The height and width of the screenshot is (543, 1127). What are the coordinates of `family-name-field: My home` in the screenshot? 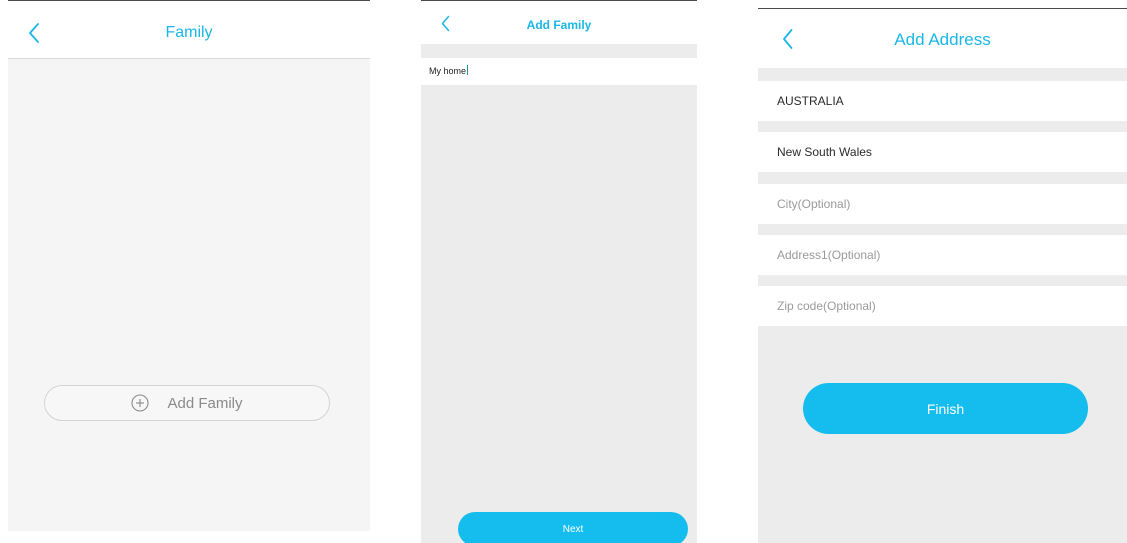 It's located at (559, 71).